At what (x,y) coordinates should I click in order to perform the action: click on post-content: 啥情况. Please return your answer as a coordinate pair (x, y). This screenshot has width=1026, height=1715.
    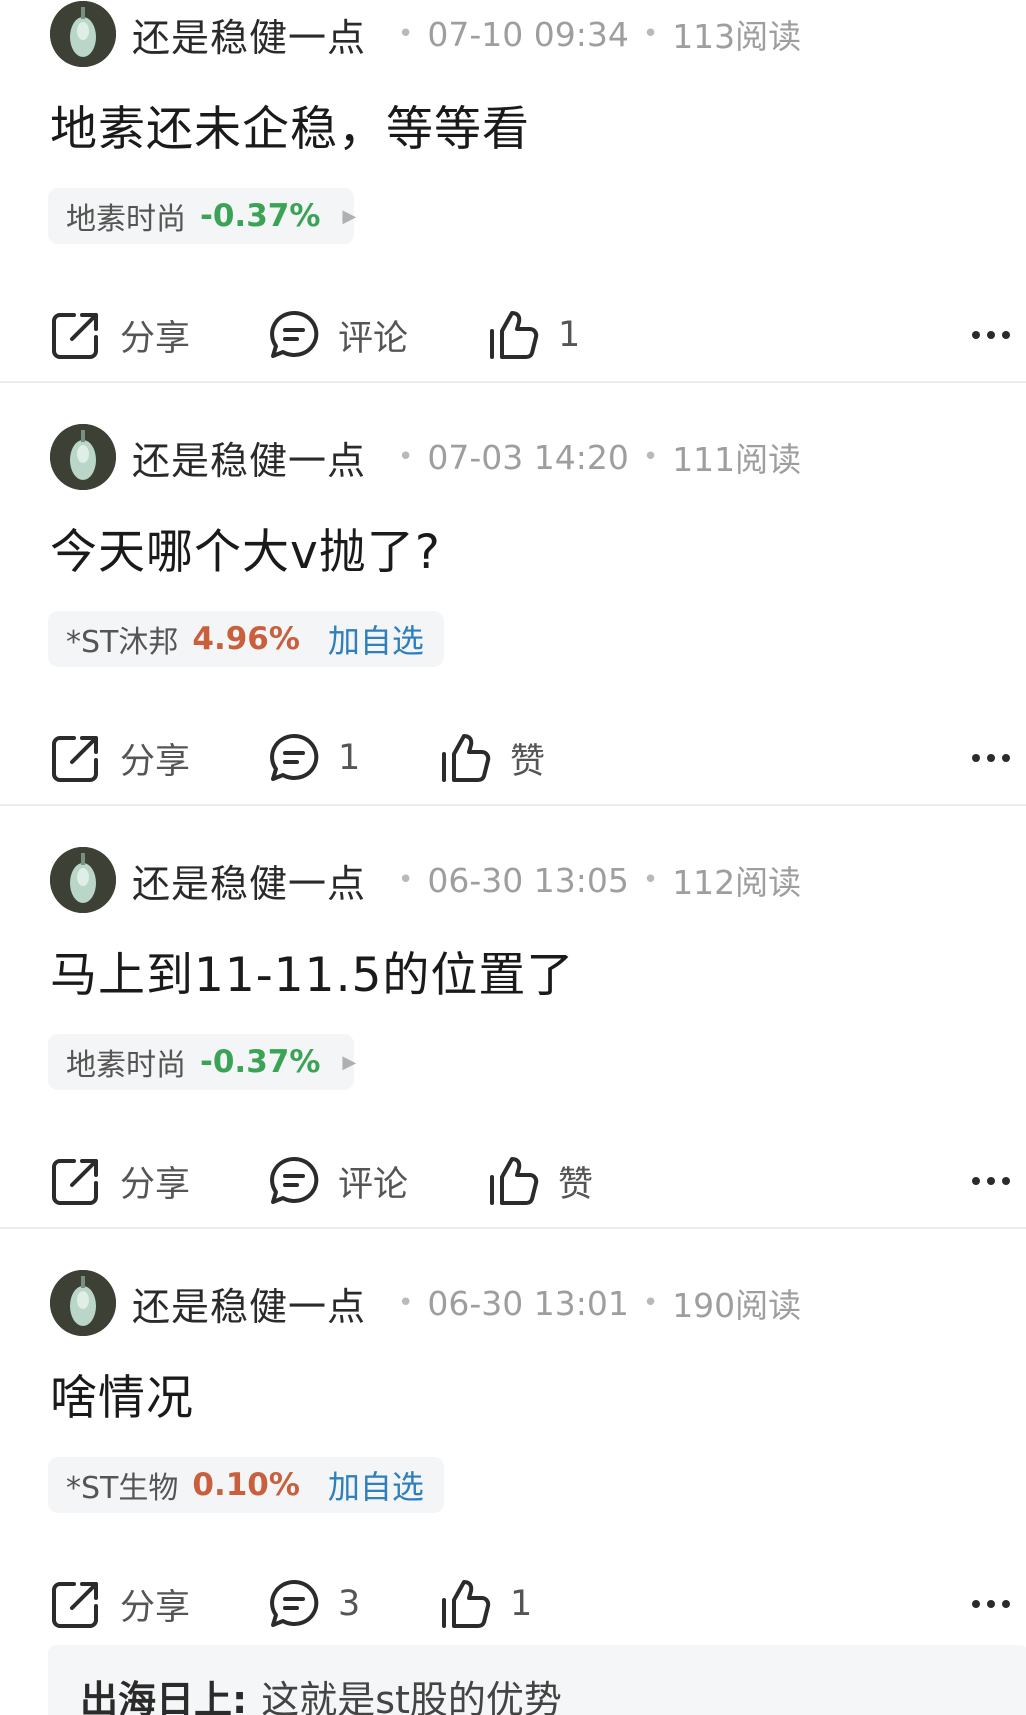
    Looking at the image, I should click on (122, 1393).